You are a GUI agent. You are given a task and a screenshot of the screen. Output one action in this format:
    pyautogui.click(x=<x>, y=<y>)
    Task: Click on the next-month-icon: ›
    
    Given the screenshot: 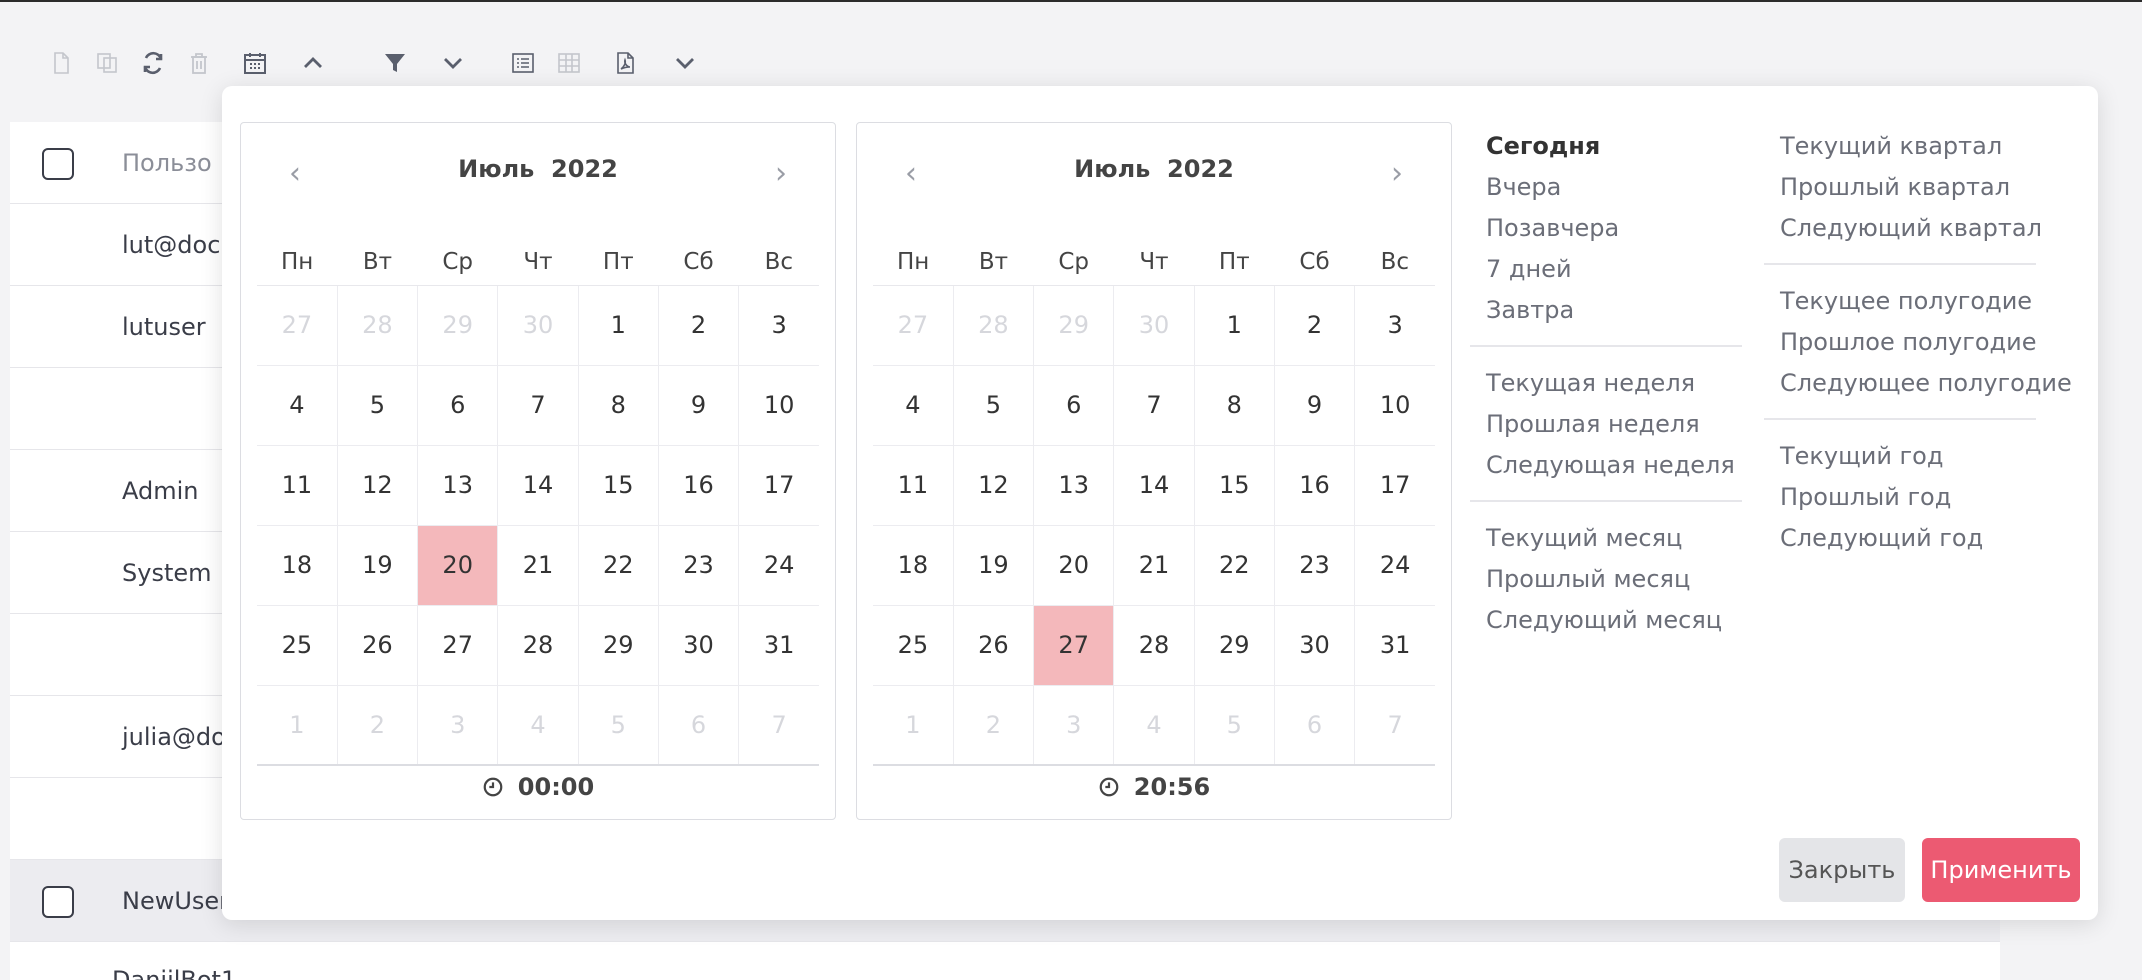 What is the action you would take?
    pyautogui.click(x=781, y=173)
    